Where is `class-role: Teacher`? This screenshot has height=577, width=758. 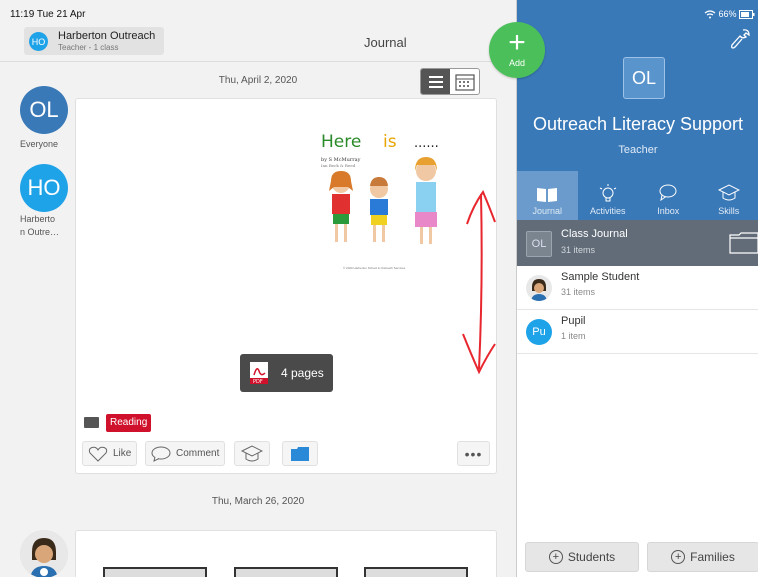 class-role: Teacher is located at coordinates (638, 150).